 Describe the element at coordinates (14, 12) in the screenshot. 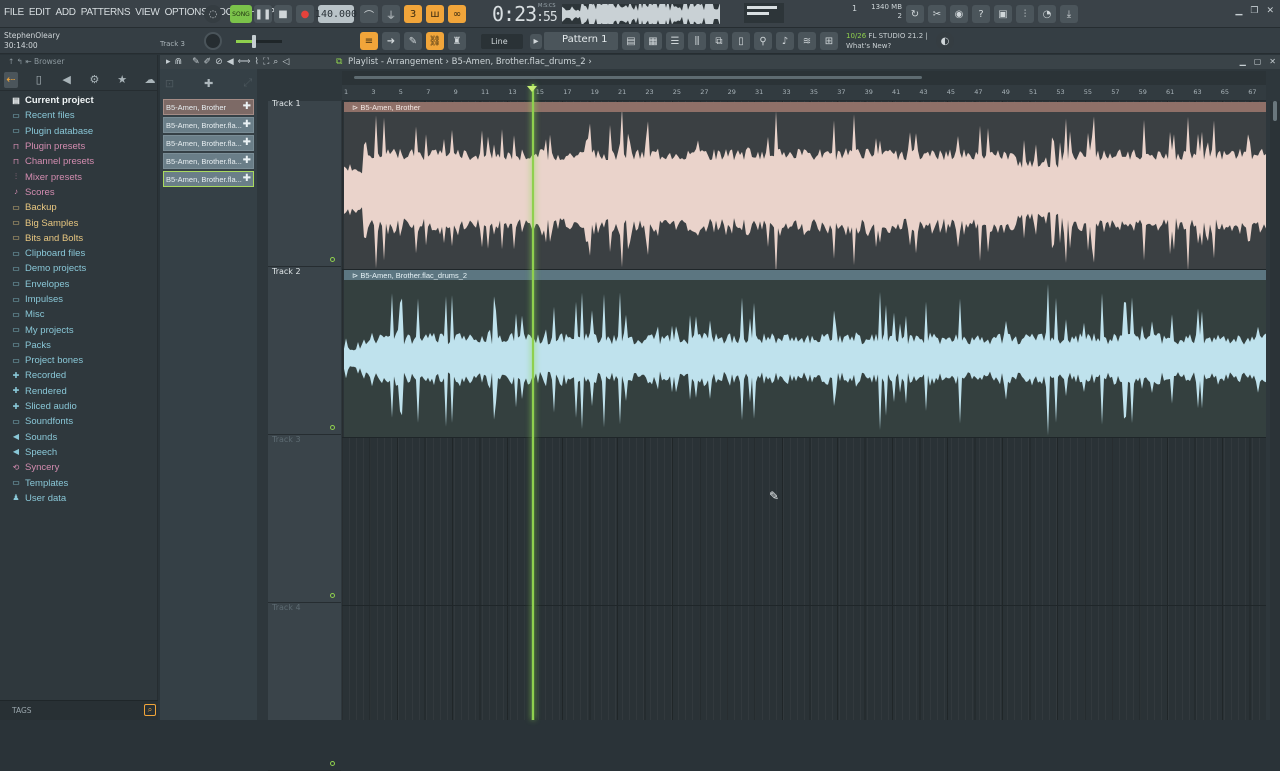

I see `menu-file: FILE` at that location.